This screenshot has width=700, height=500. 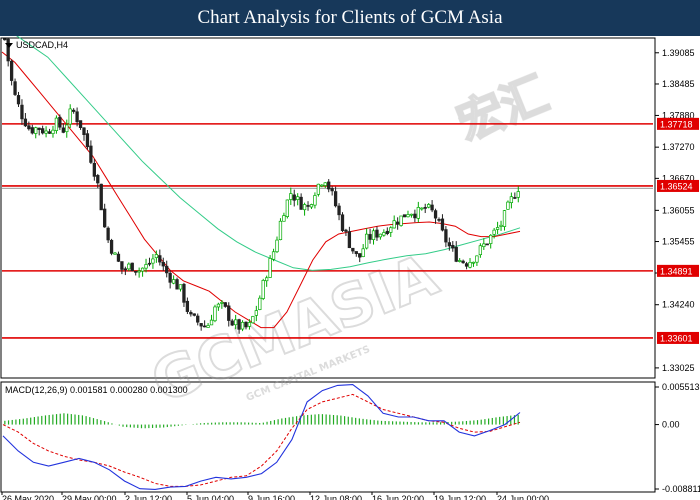 I want to click on price-tick-label: 1.33025, so click(x=678, y=368).